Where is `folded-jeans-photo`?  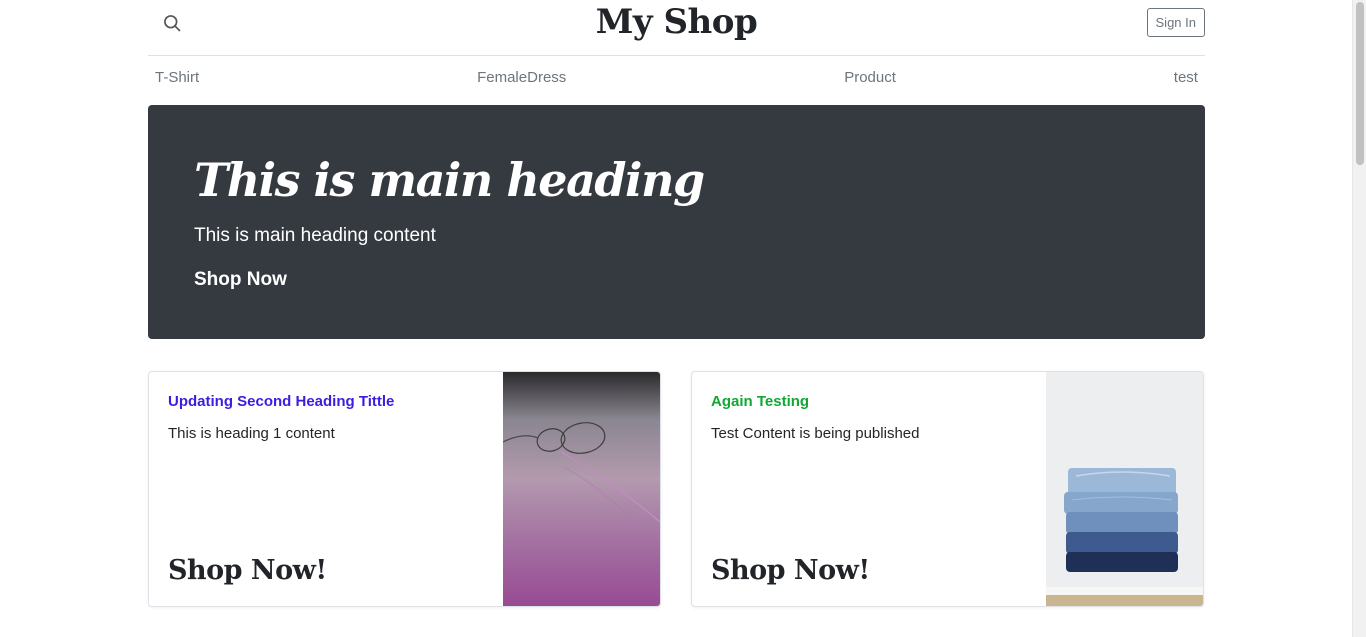 folded-jeans-photo is located at coordinates (1124, 489).